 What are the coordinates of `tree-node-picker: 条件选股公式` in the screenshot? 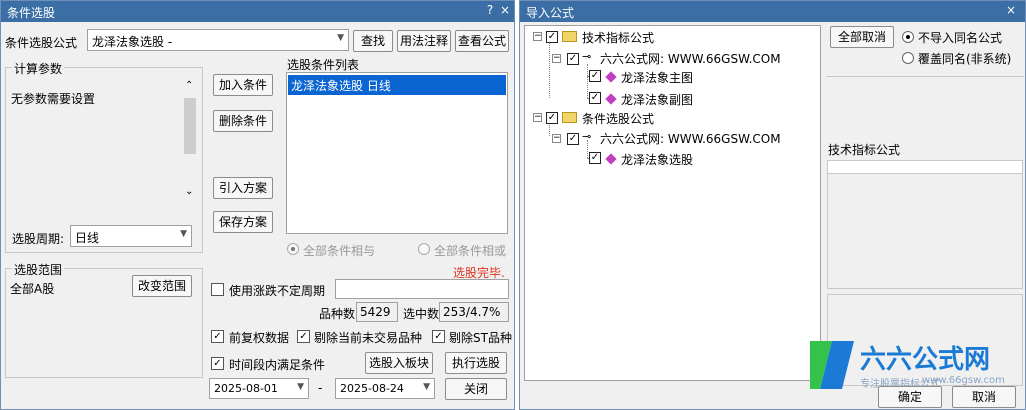 It's located at (618, 118).